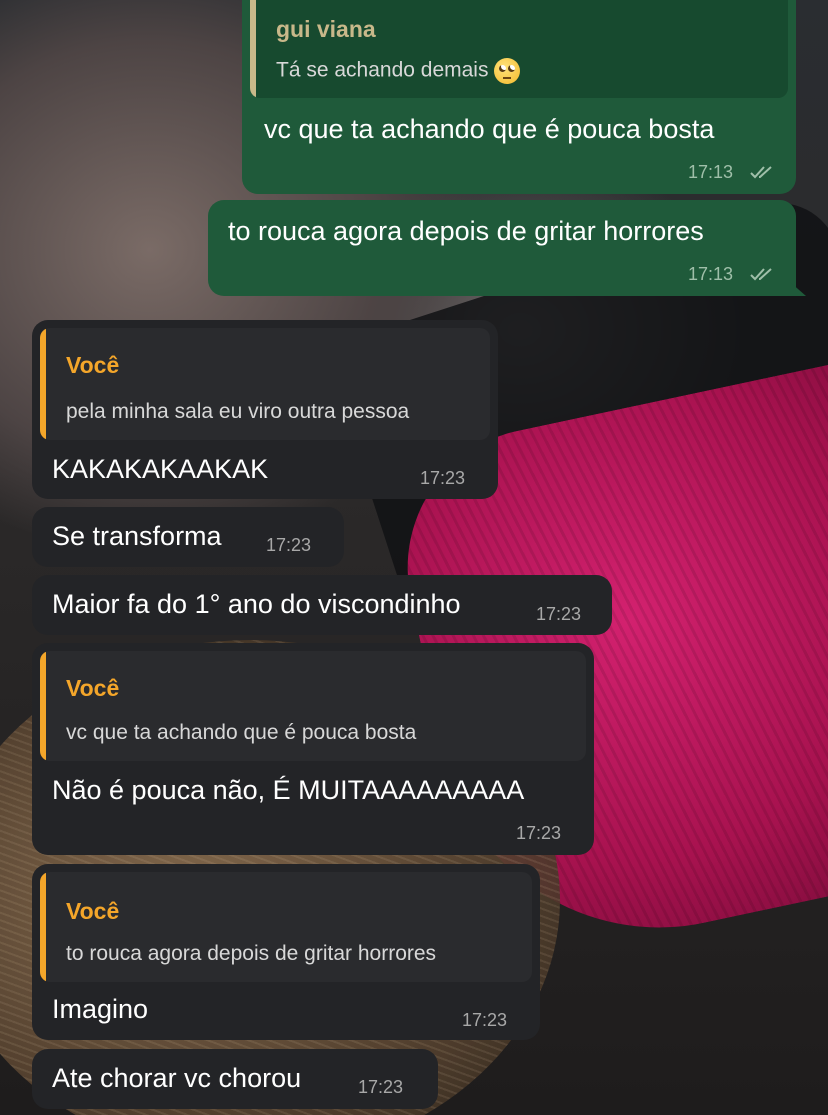 The height and width of the screenshot is (1115, 828). I want to click on message-text: to rouca agora depois de gritar horrores, so click(466, 231).